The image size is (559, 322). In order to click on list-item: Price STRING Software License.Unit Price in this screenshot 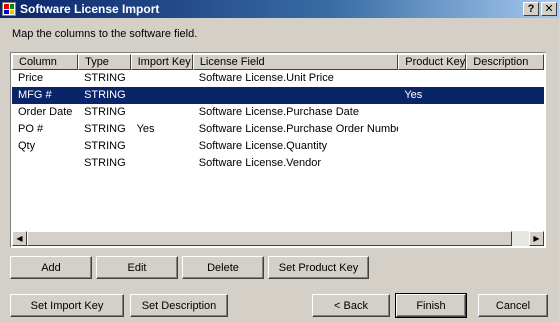, I will do `click(278, 78)`.